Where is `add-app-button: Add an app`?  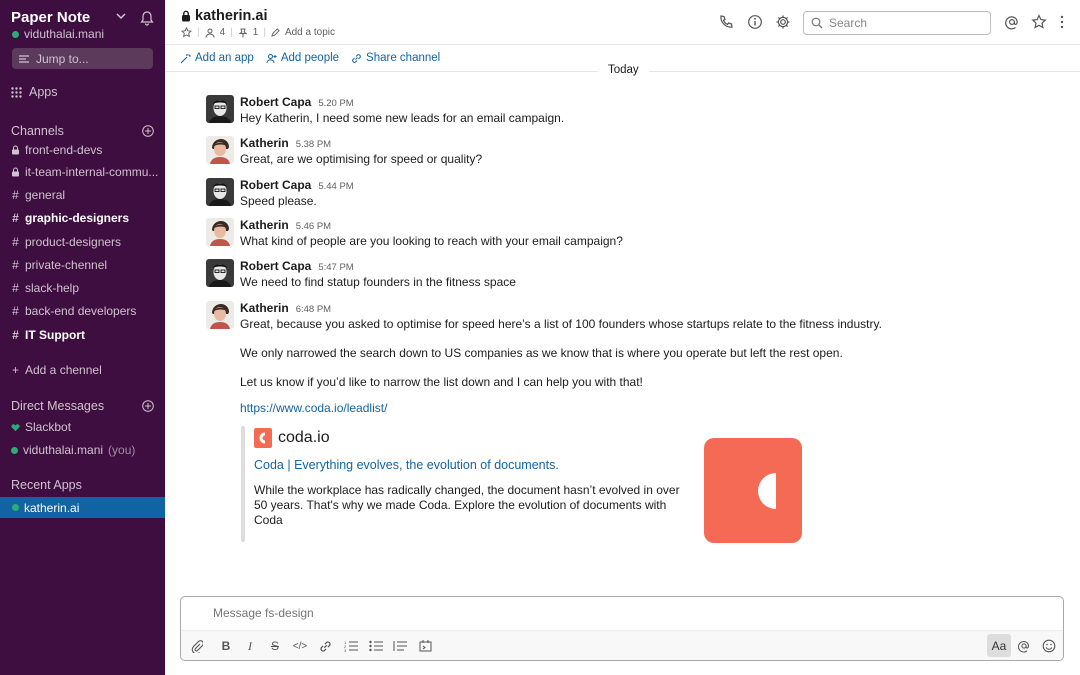 add-app-button: Add an app is located at coordinates (217, 58).